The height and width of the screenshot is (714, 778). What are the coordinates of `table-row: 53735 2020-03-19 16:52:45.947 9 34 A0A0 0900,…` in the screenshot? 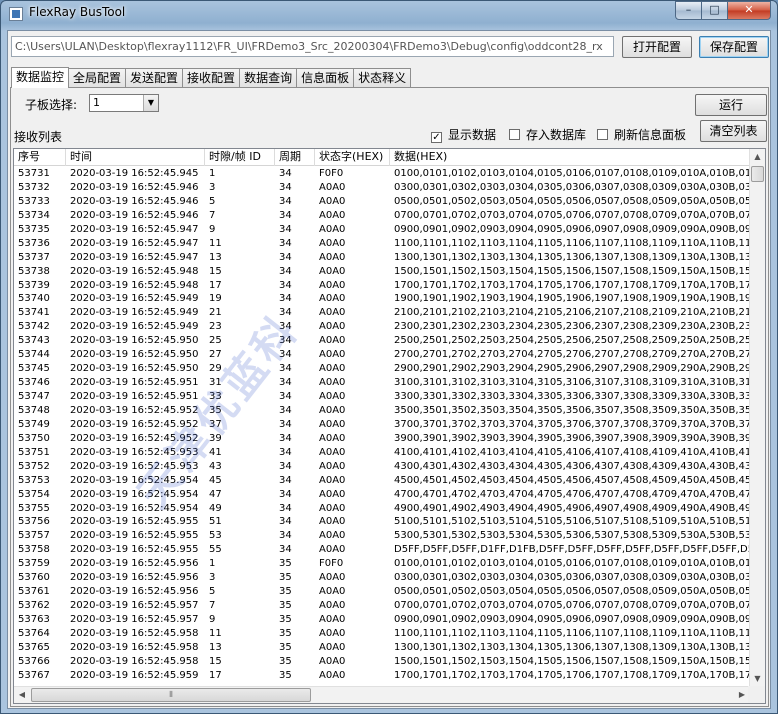 It's located at (382, 230).